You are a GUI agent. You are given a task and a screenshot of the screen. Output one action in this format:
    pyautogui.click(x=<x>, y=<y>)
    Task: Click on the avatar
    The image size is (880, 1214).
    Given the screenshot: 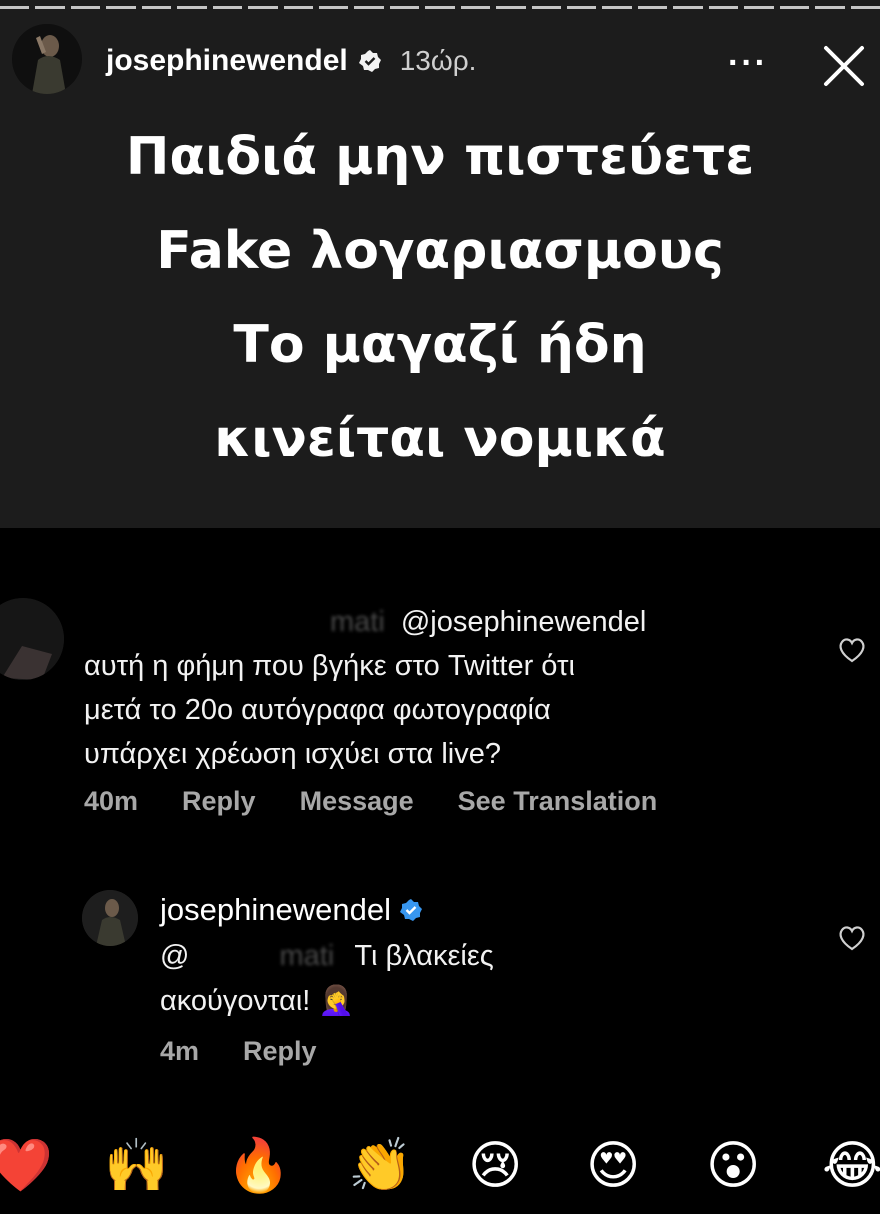 What is the action you would take?
    pyautogui.click(x=47, y=59)
    